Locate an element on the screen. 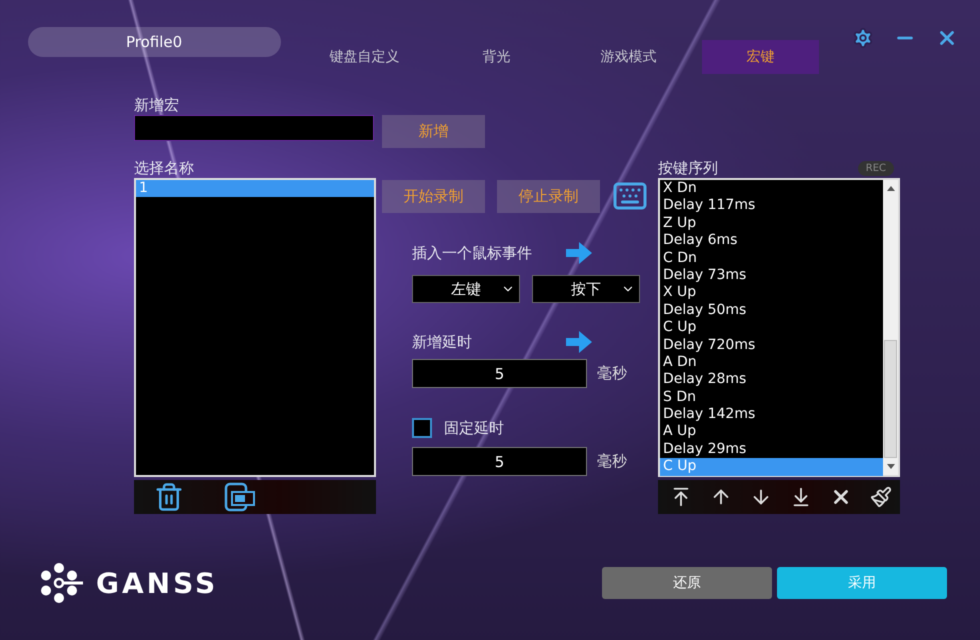  copy-icon is located at coordinates (240, 497).